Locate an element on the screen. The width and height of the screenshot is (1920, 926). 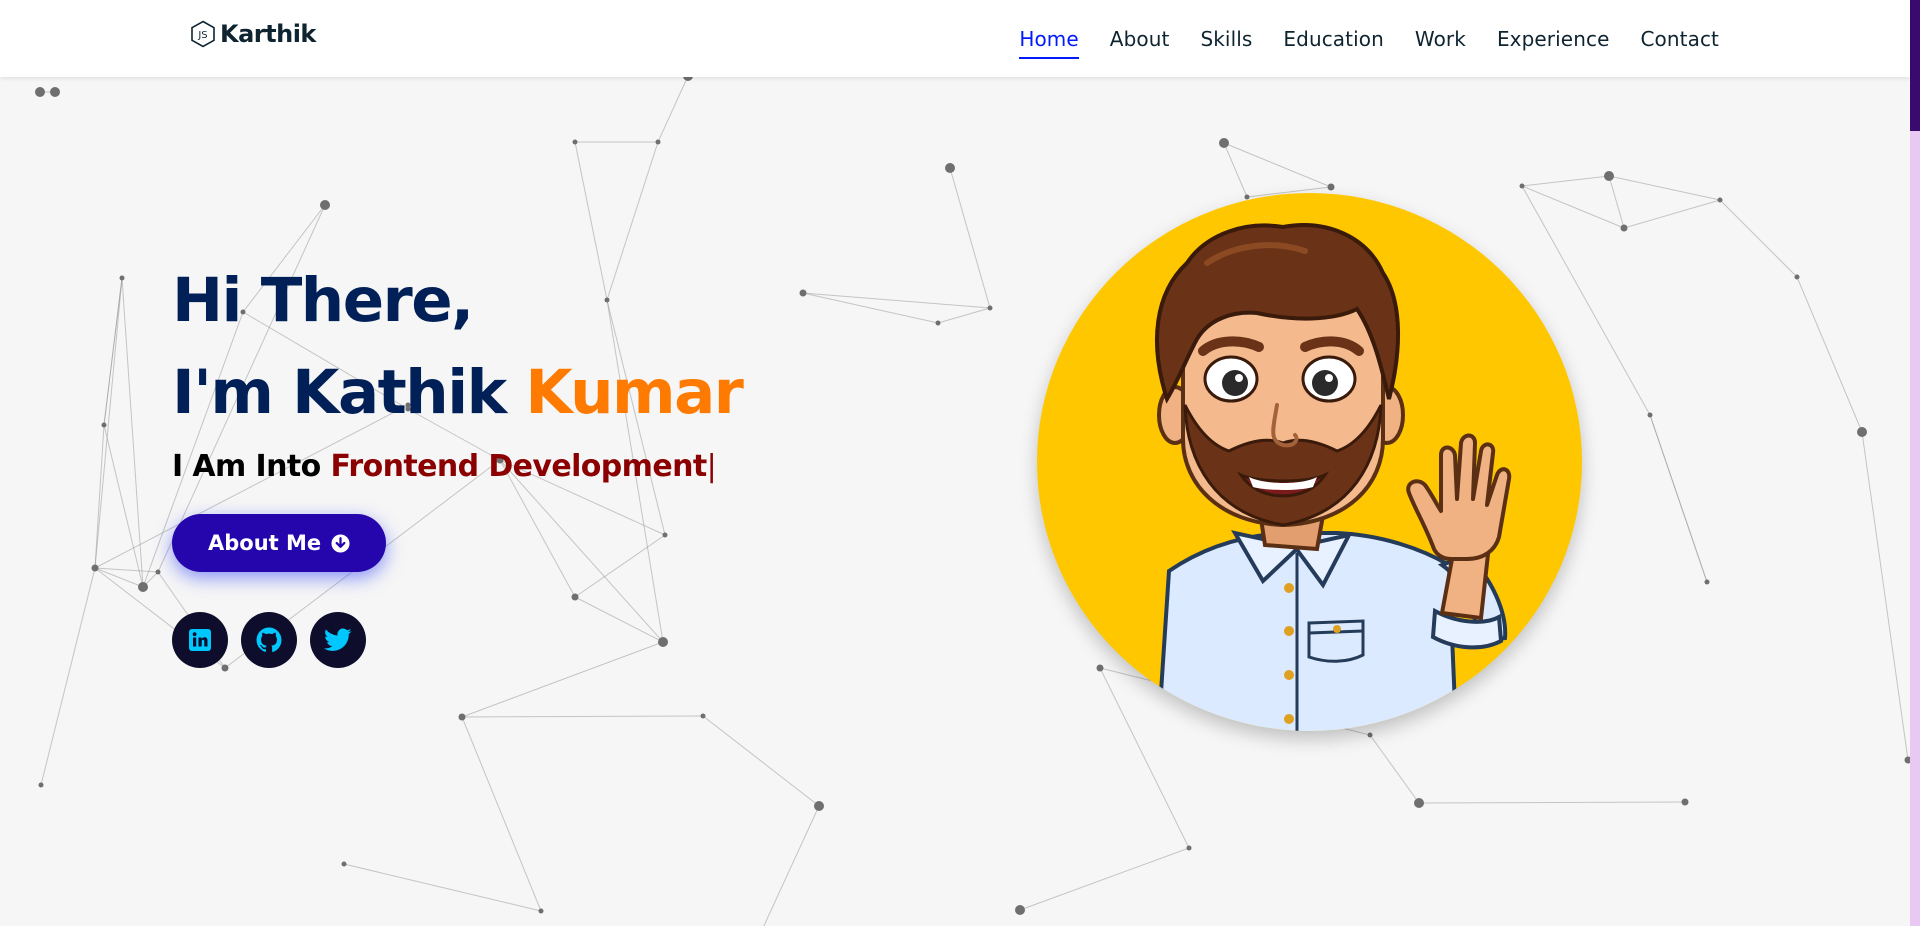
linkedin-icon is located at coordinates (200, 640).